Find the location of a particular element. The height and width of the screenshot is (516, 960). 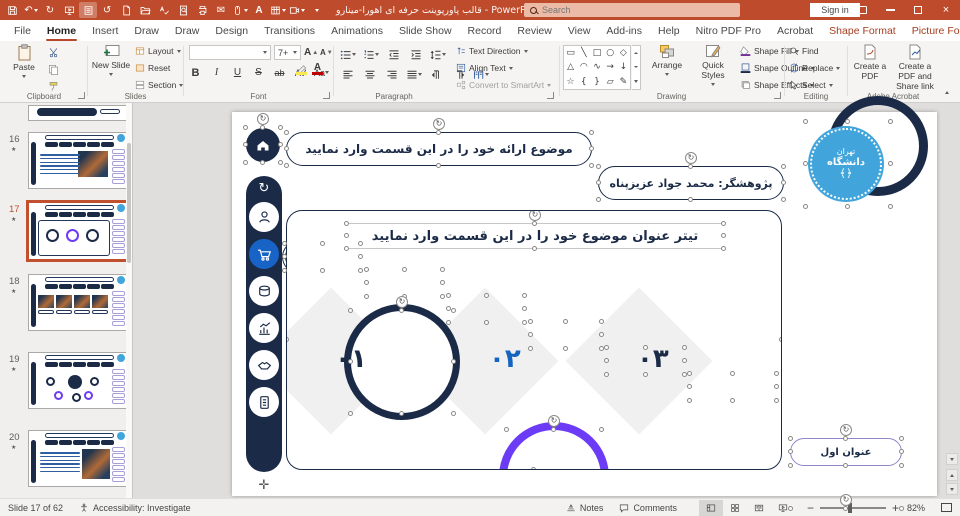

shape-square-icon: □ is located at coordinates (597, 53).